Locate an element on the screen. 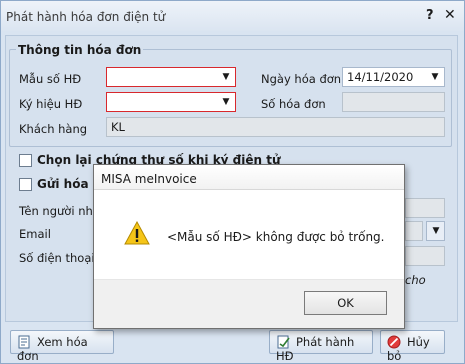 The width and height of the screenshot is (465, 364). email-label: Email is located at coordinates (35, 234).